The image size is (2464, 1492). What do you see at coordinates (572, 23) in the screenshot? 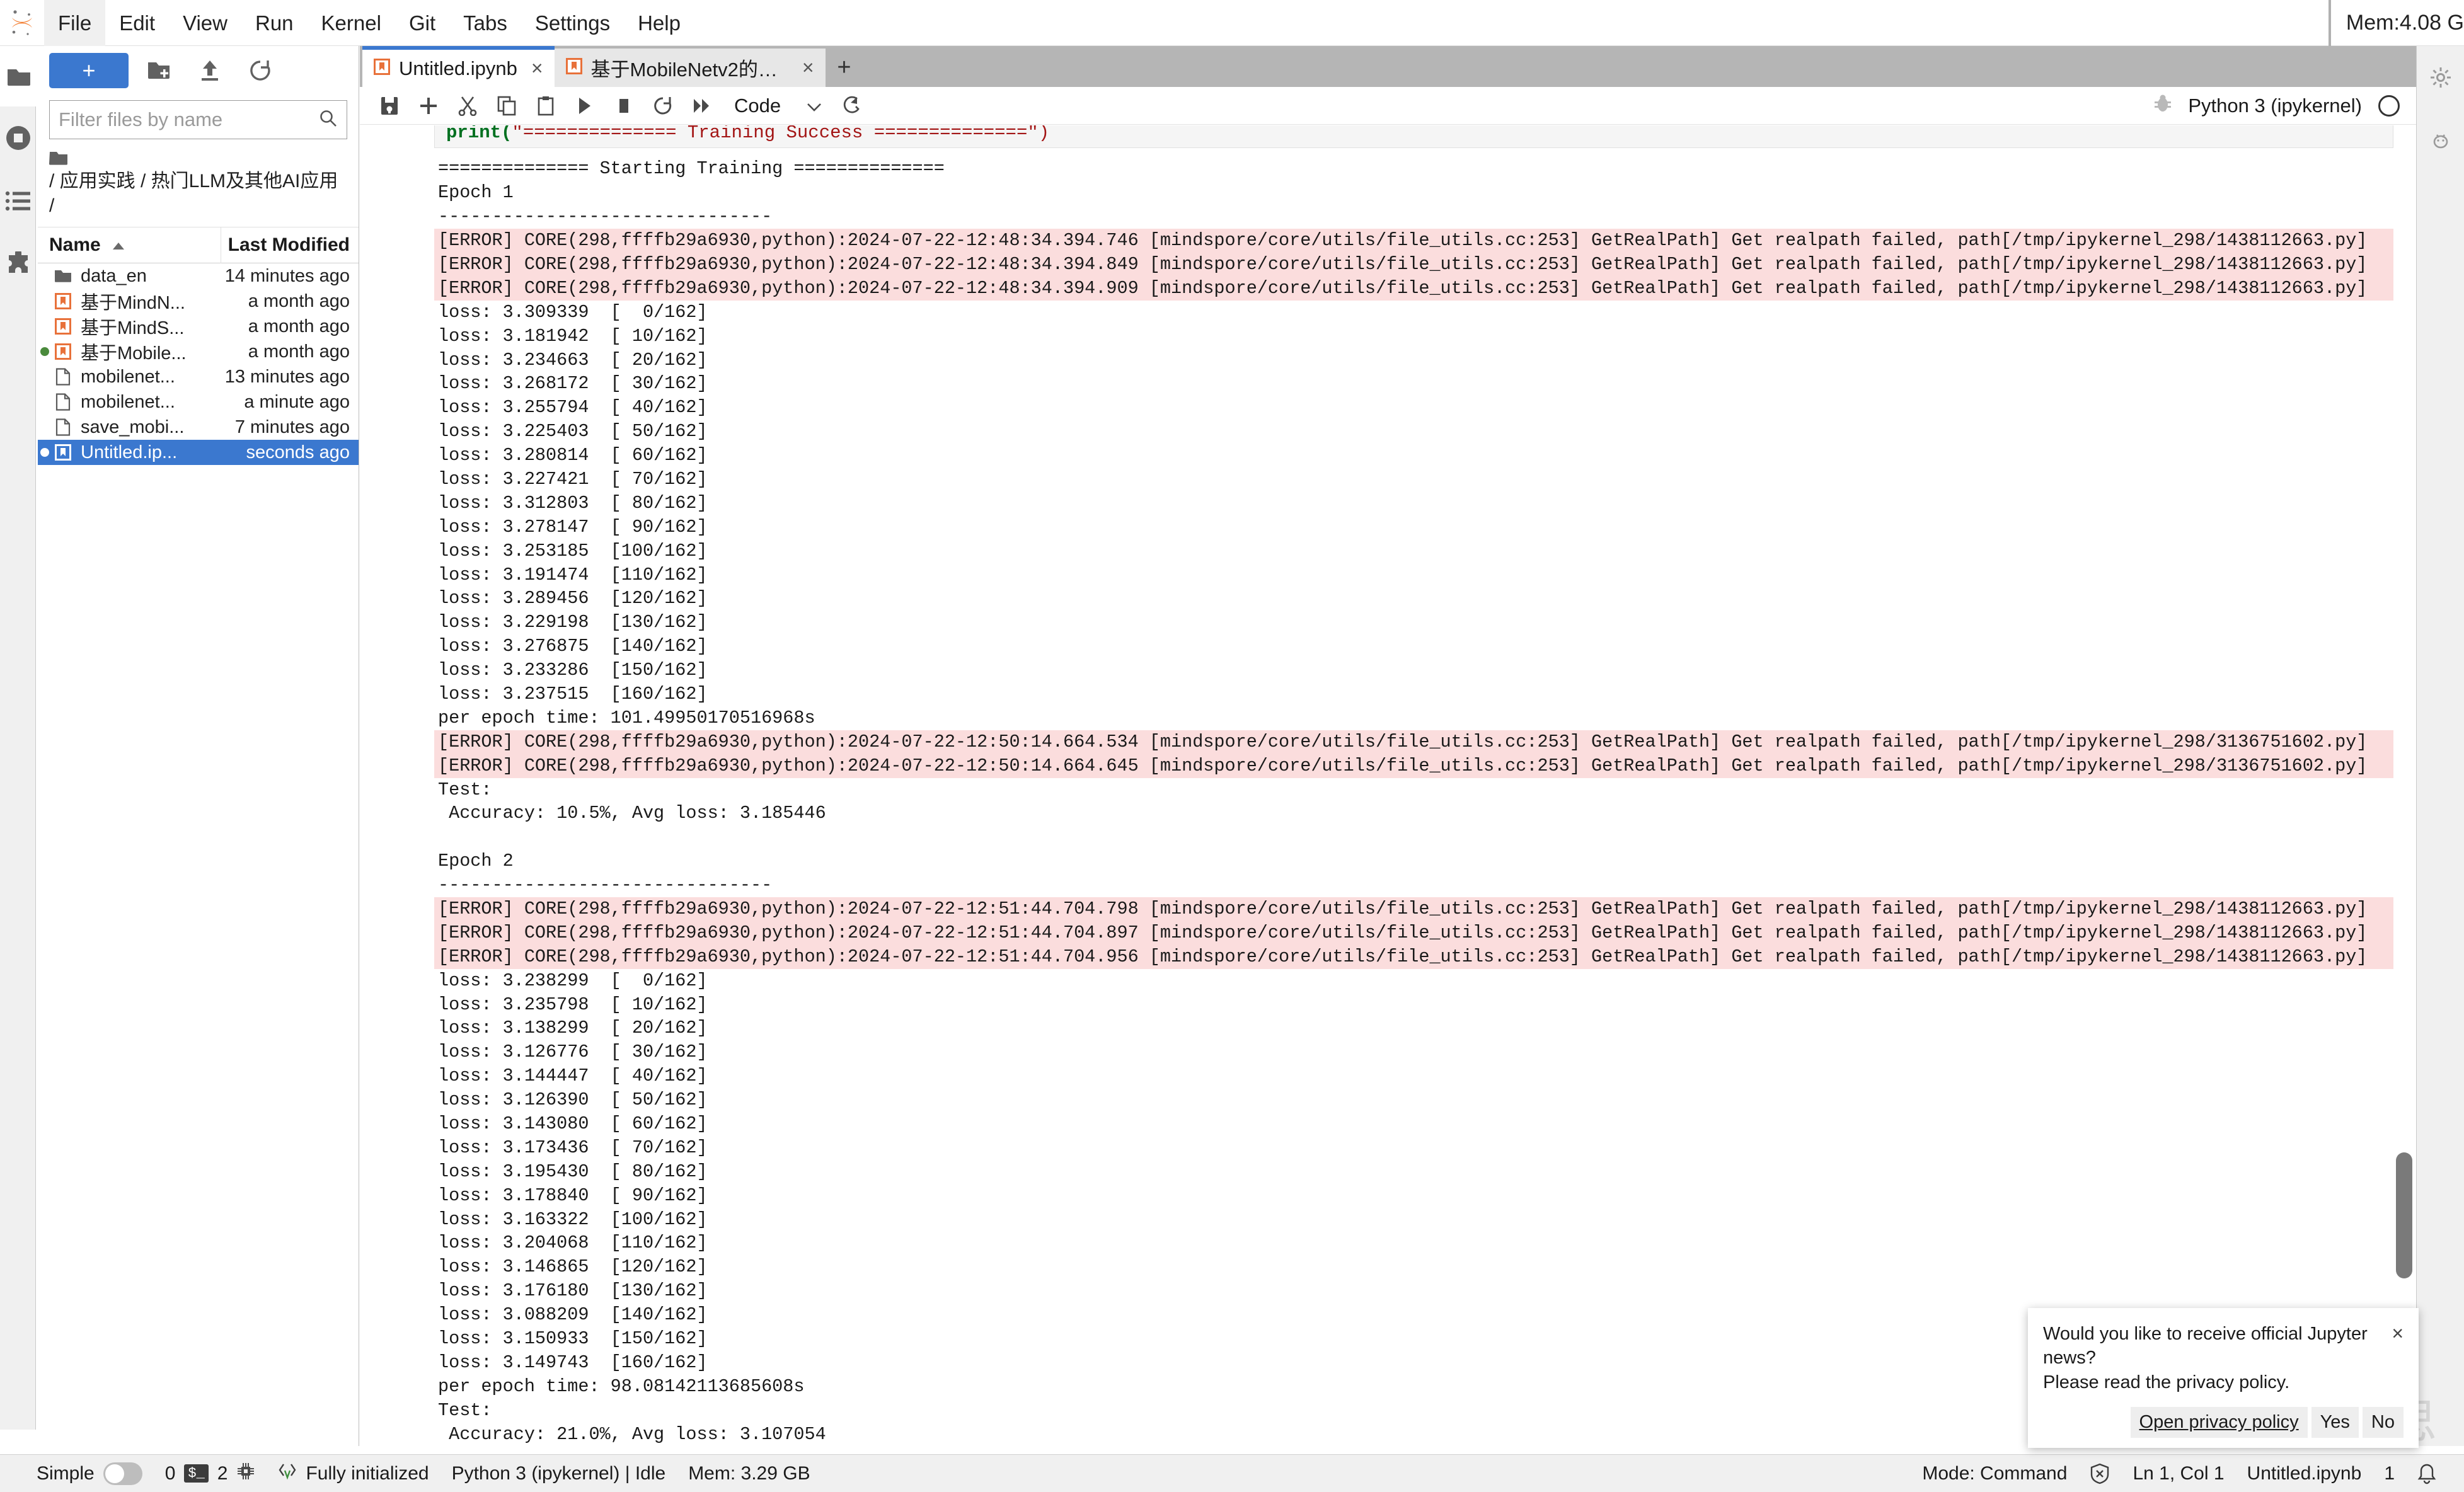
I see `menu-item-settings: Settings` at bounding box center [572, 23].